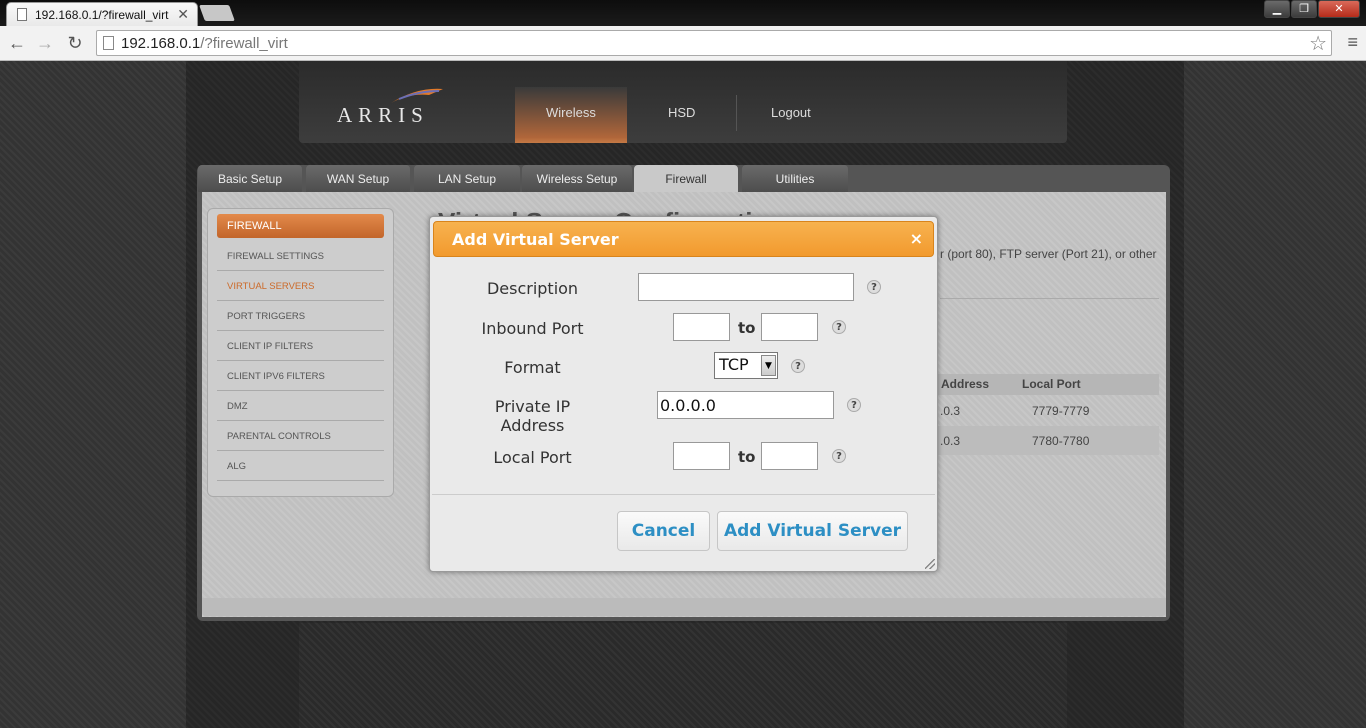 This screenshot has height=728, width=1366. Describe the element at coordinates (161, 43) in the screenshot. I see `url-host: 192.168.0.1` at that location.